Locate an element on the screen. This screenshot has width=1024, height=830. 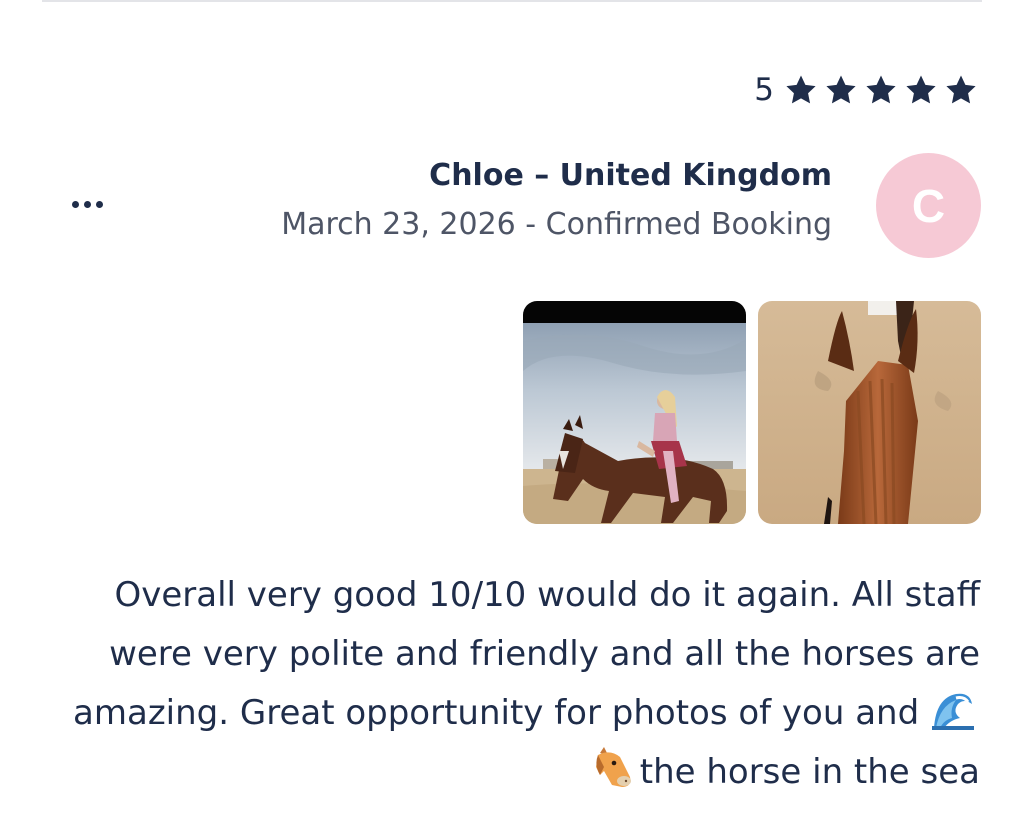
rider-on-horse-photo is located at coordinates (634, 412).